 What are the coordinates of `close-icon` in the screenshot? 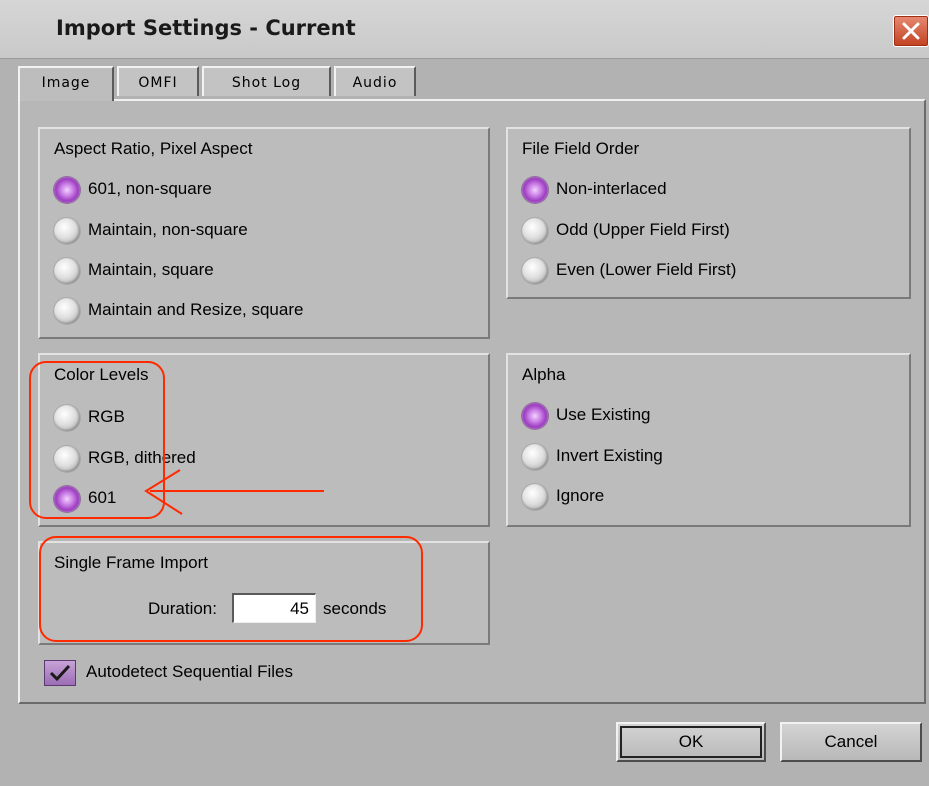 It's located at (911, 31).